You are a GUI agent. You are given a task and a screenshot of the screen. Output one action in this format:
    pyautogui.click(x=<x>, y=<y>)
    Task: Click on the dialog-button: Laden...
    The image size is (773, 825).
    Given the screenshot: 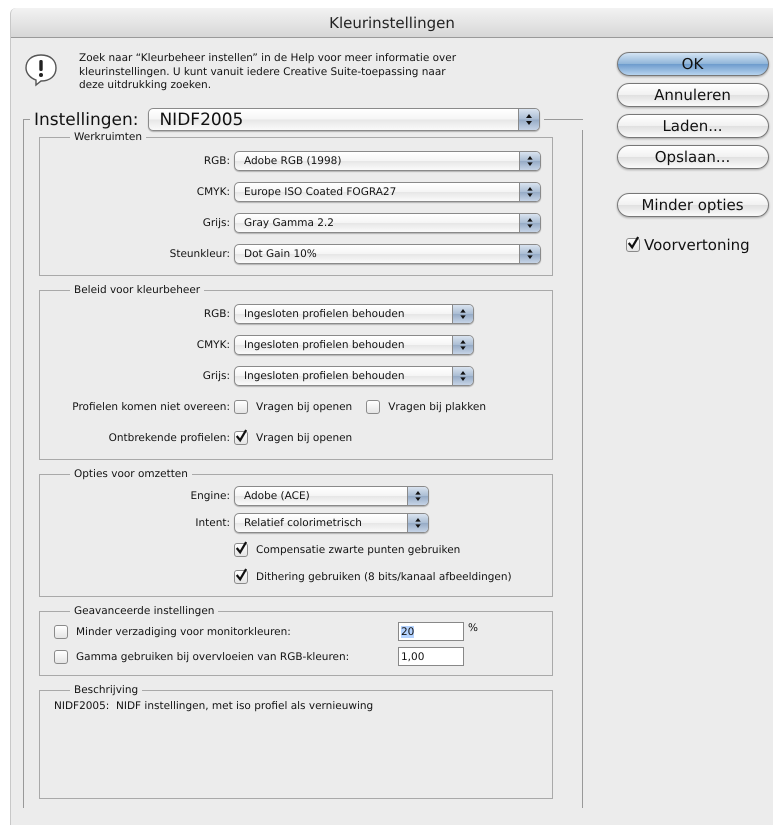 What is the action you would take?
    pyautogui.click(x=692, y=126)
    